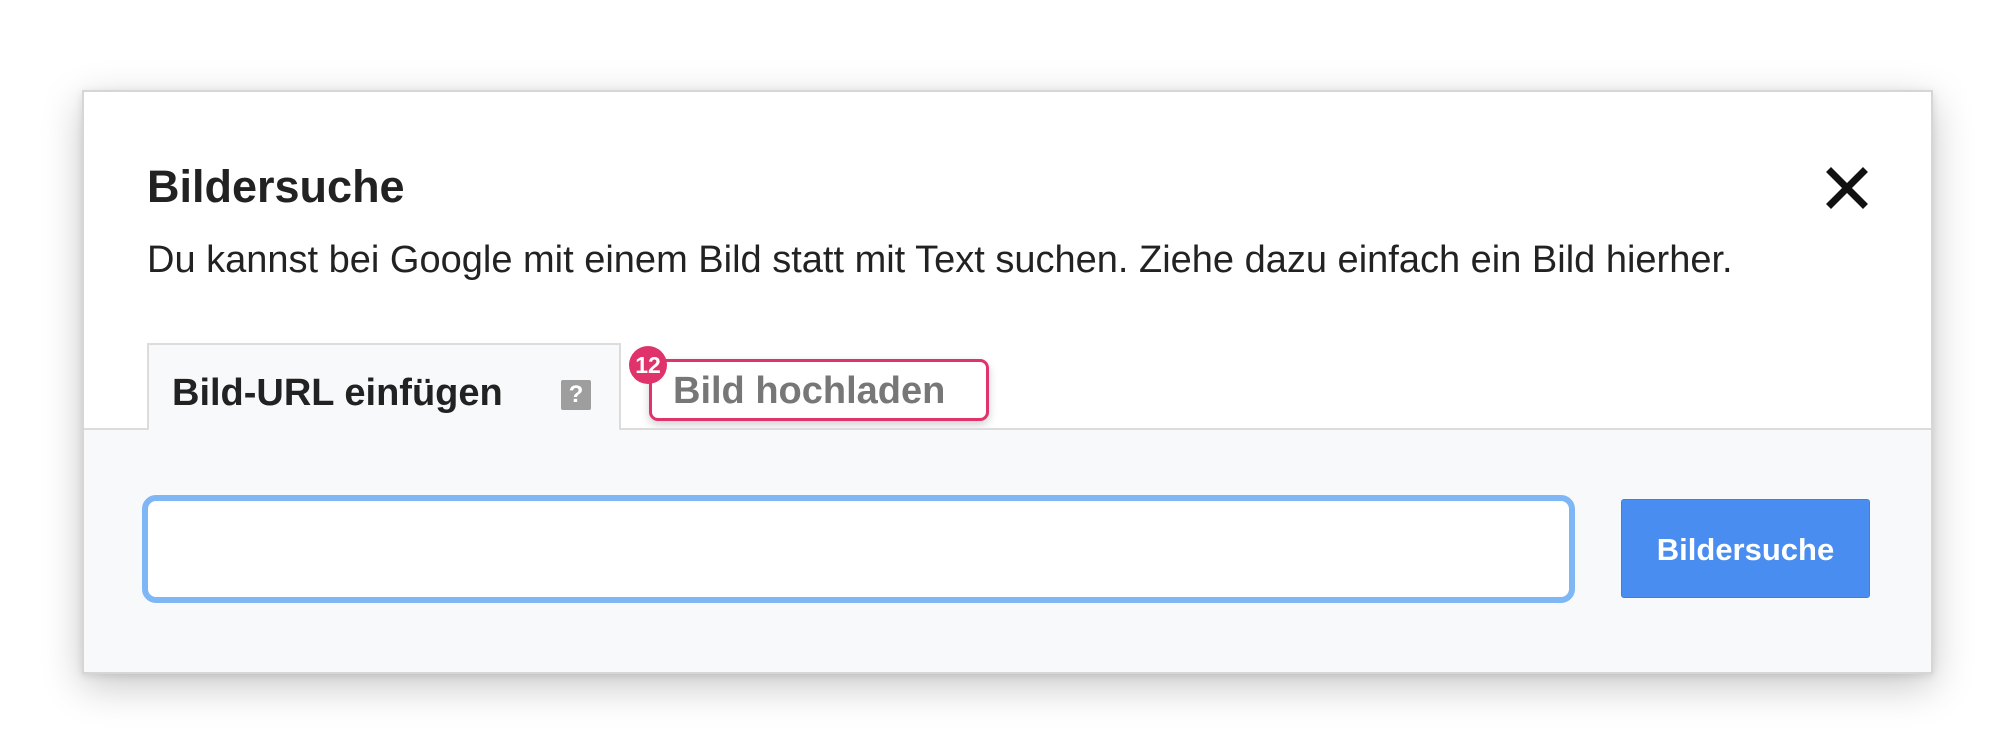 The image size is (2000, 749). What do you see at coordinates (809, 391) in the screenshot?
I see `tab-upload-image-label: Bild hochladen` at bounding box center [809, 391].